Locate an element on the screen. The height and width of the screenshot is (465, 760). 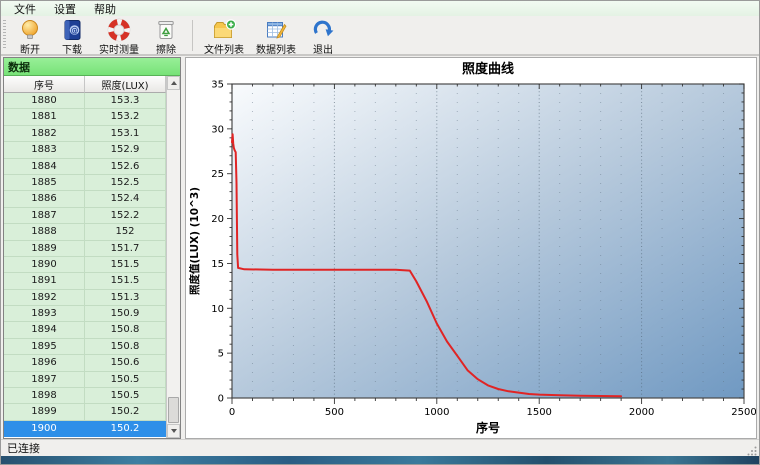
seq-cell: 1897 is located at coordinates (44, 380).